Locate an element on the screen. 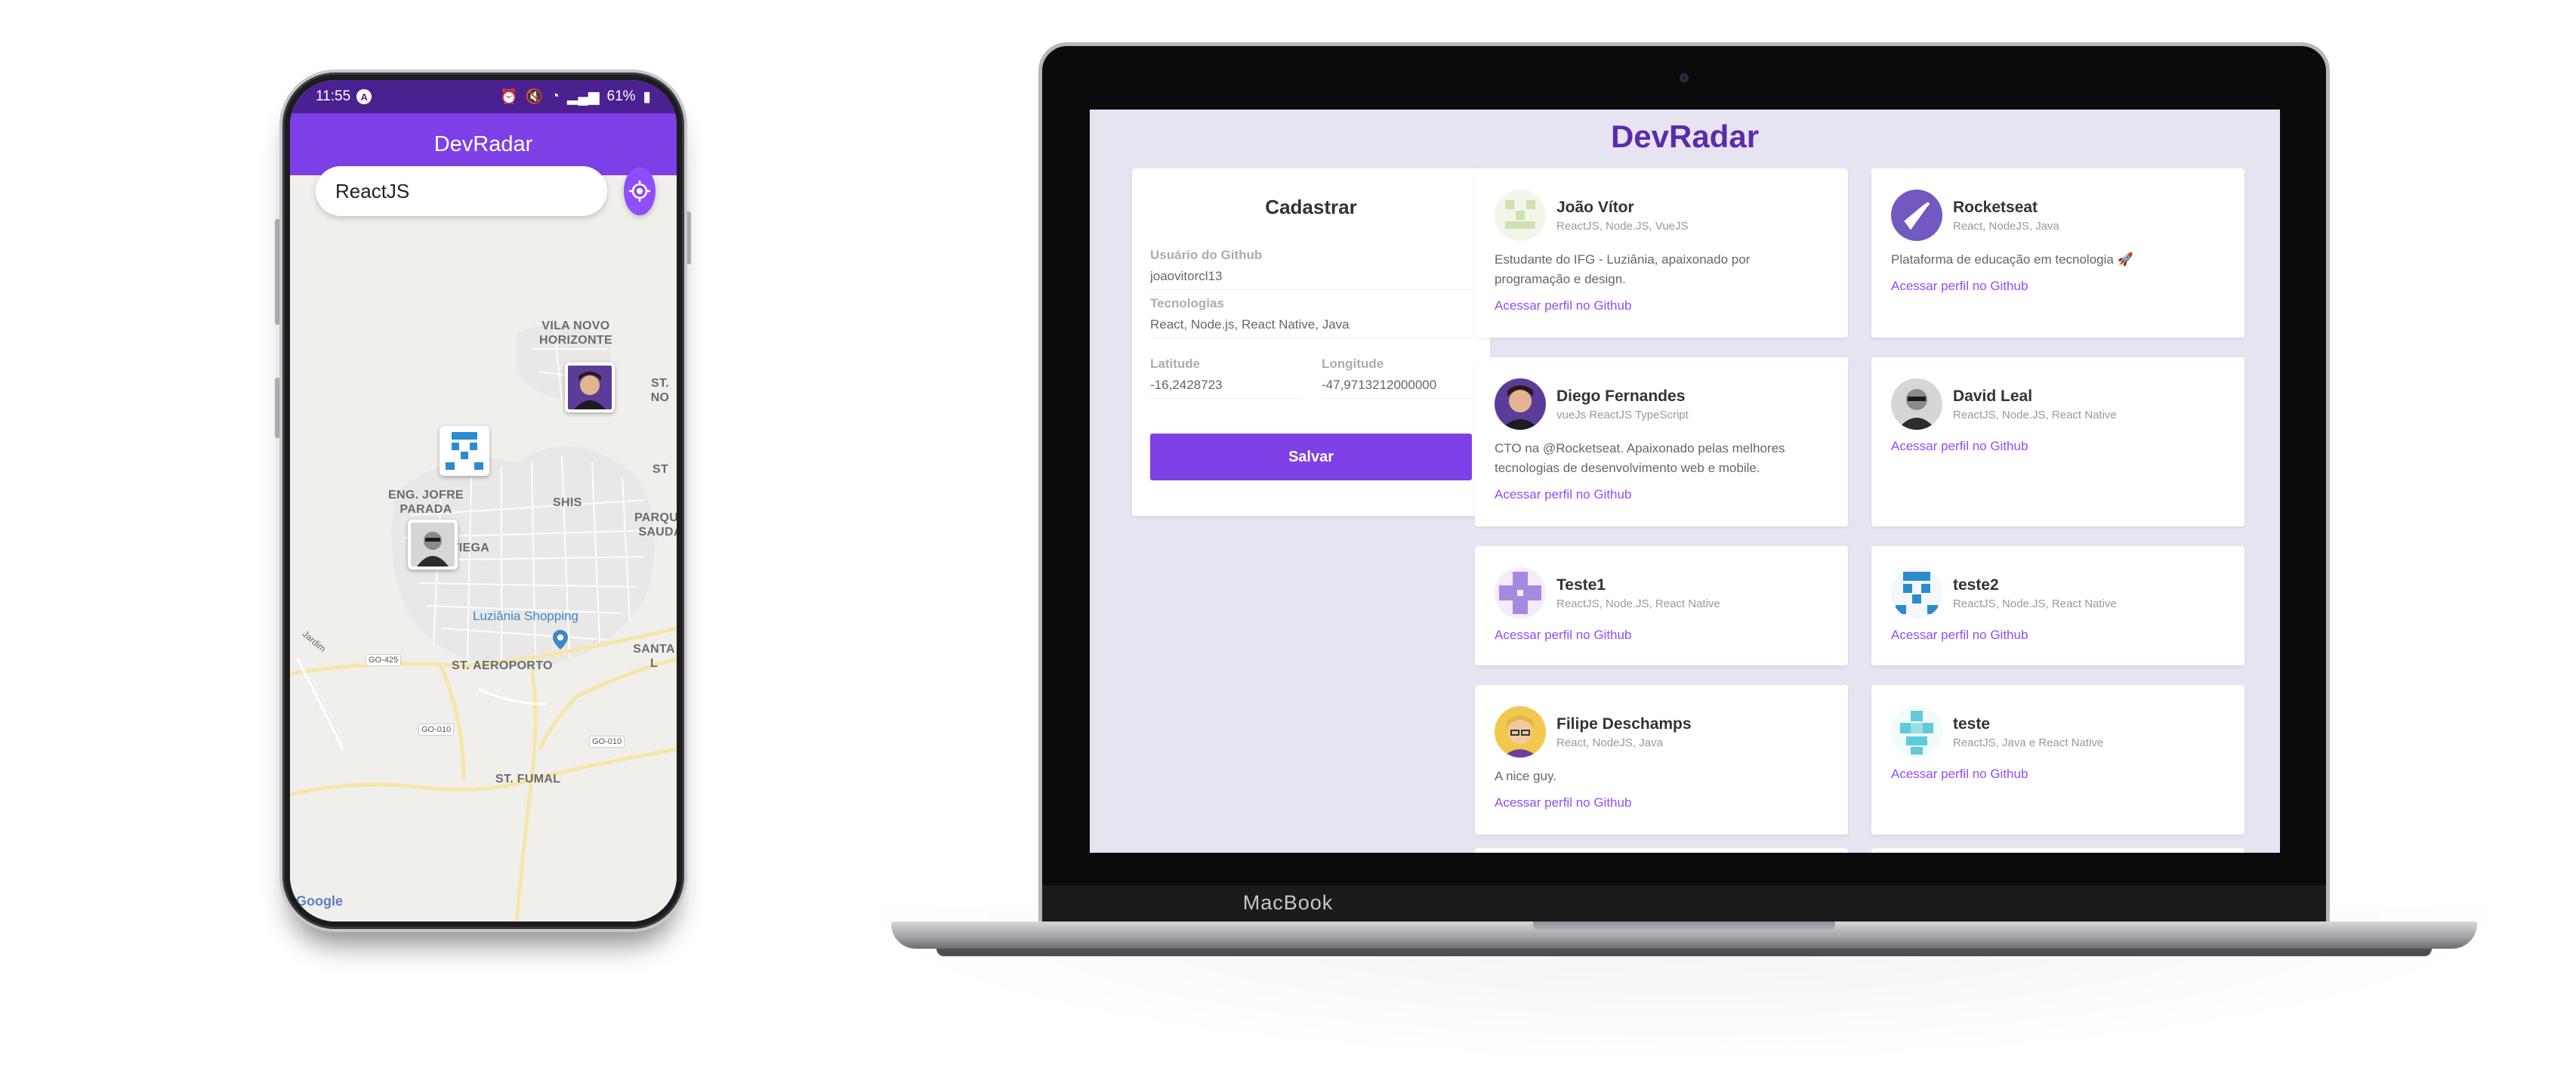 The width and height of the screenshot is (2576, 1065). longitude-input is located at coordinates (1397, 386).